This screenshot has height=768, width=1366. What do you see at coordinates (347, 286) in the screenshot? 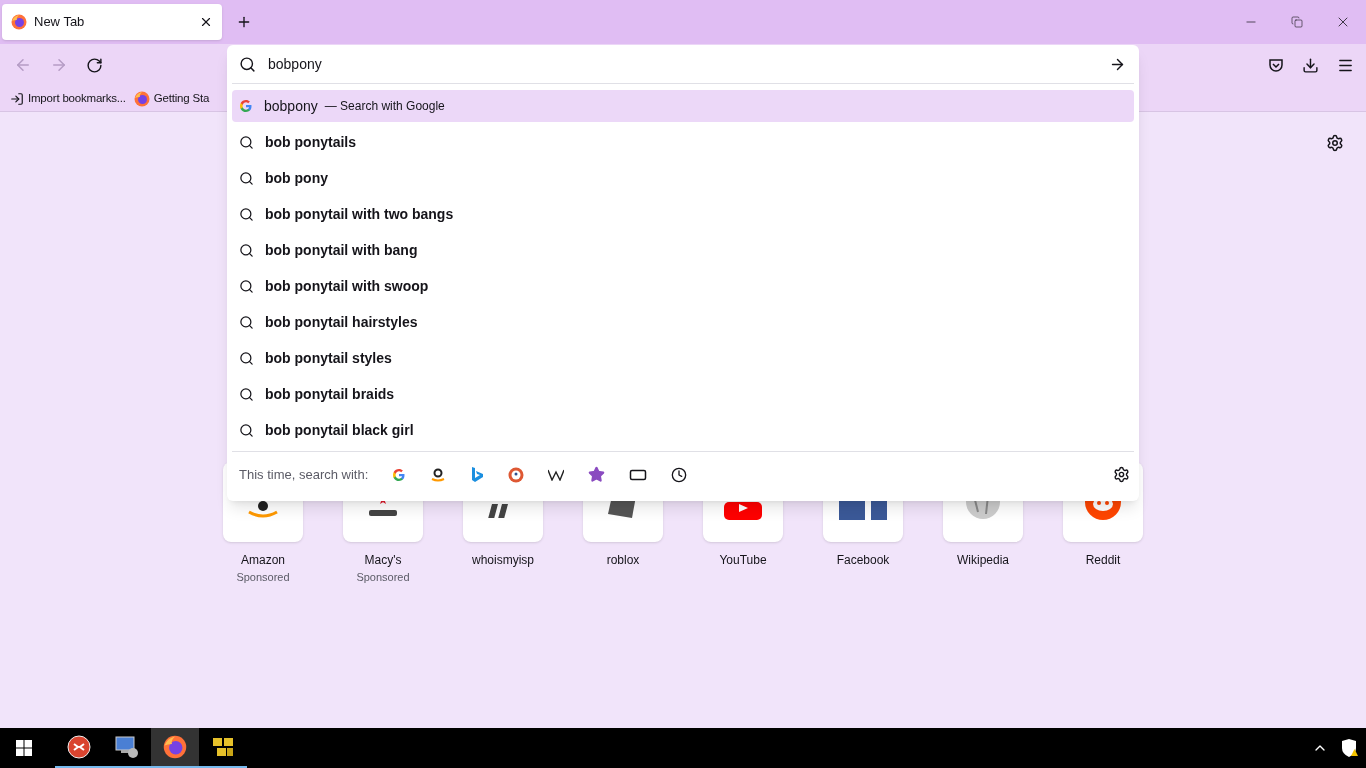
I see `suggestion-text: bob ponytail with swoop` at bounding box center [347, 286].